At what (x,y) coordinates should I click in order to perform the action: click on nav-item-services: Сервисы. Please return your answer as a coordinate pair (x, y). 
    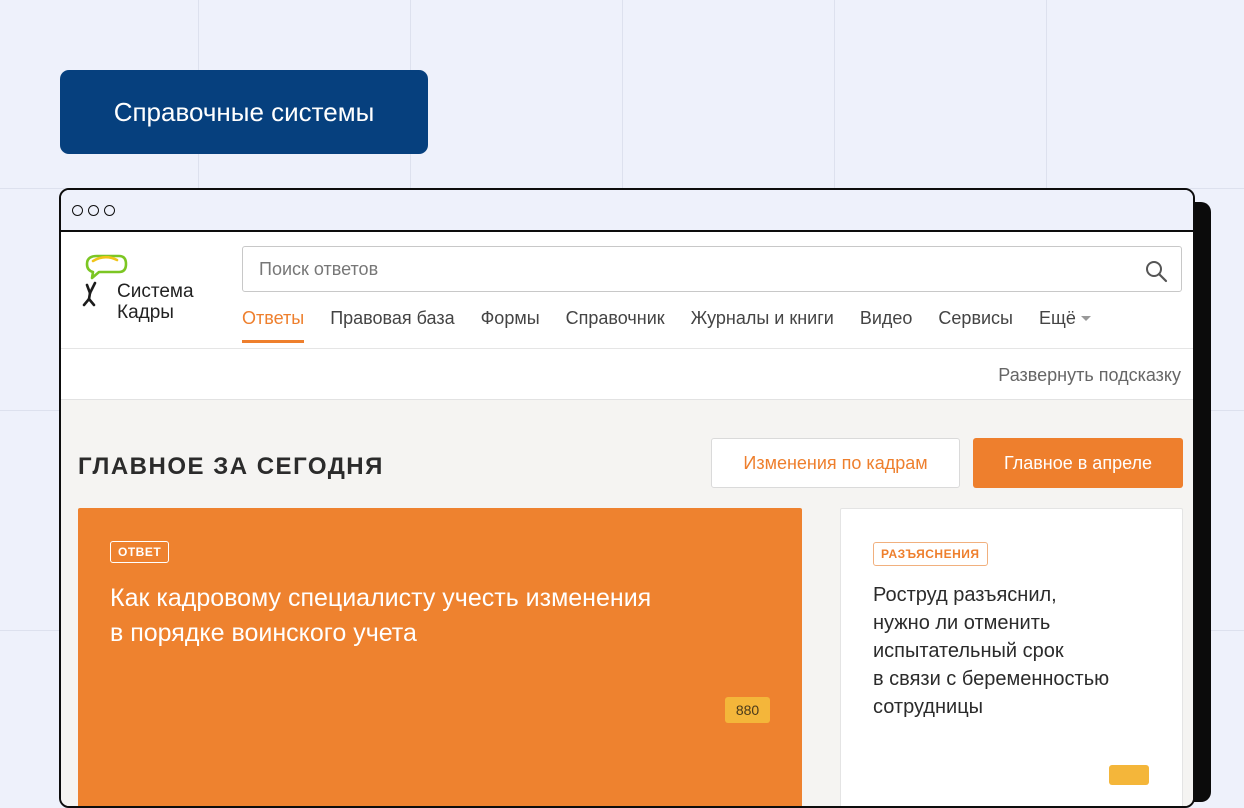
    Looking at the image, I should click on (975, 325).